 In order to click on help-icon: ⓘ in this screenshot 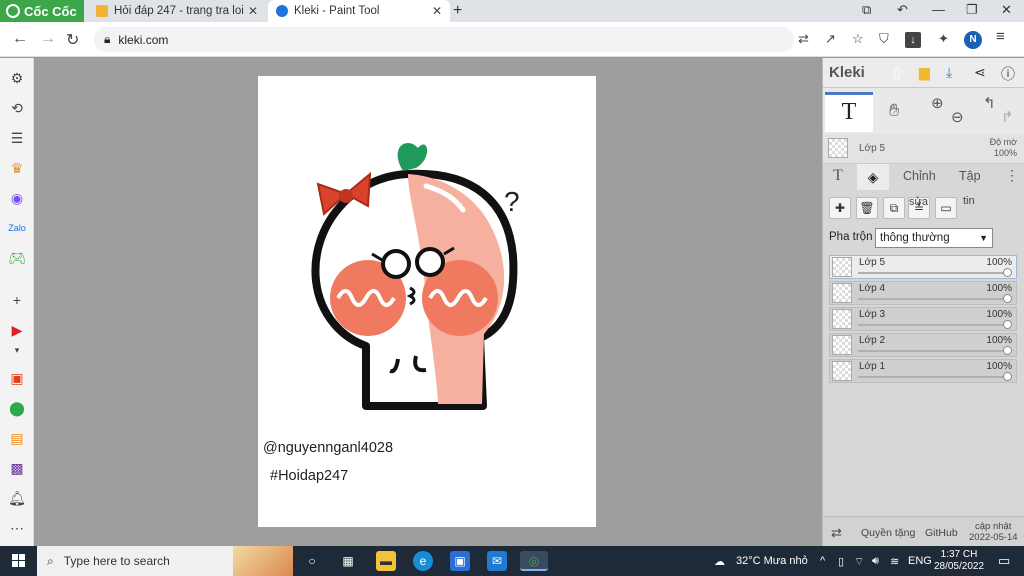, I will do `click(1008, 74)`.